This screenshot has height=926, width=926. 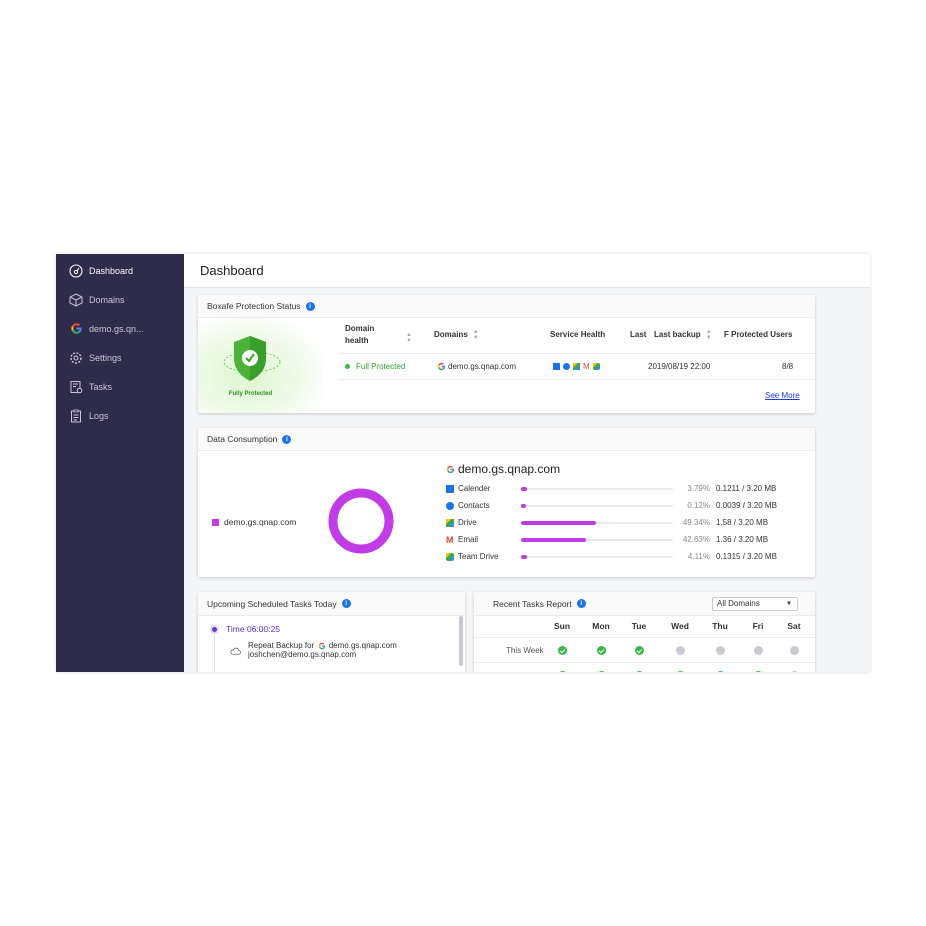 I want to click on clipboard-icon, so click(x=76, y=416).